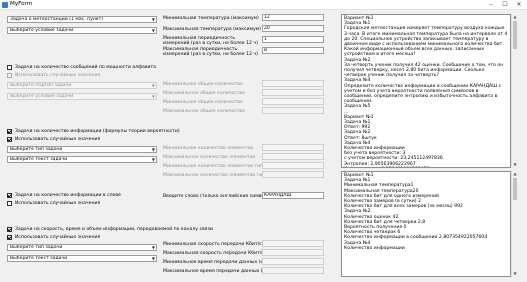 This screenshot has width=527, height=282. Describe the element at coordinates (203, 102) in the screenshot. I see `chars-min2-label: Минимальное общее количество` at that location.